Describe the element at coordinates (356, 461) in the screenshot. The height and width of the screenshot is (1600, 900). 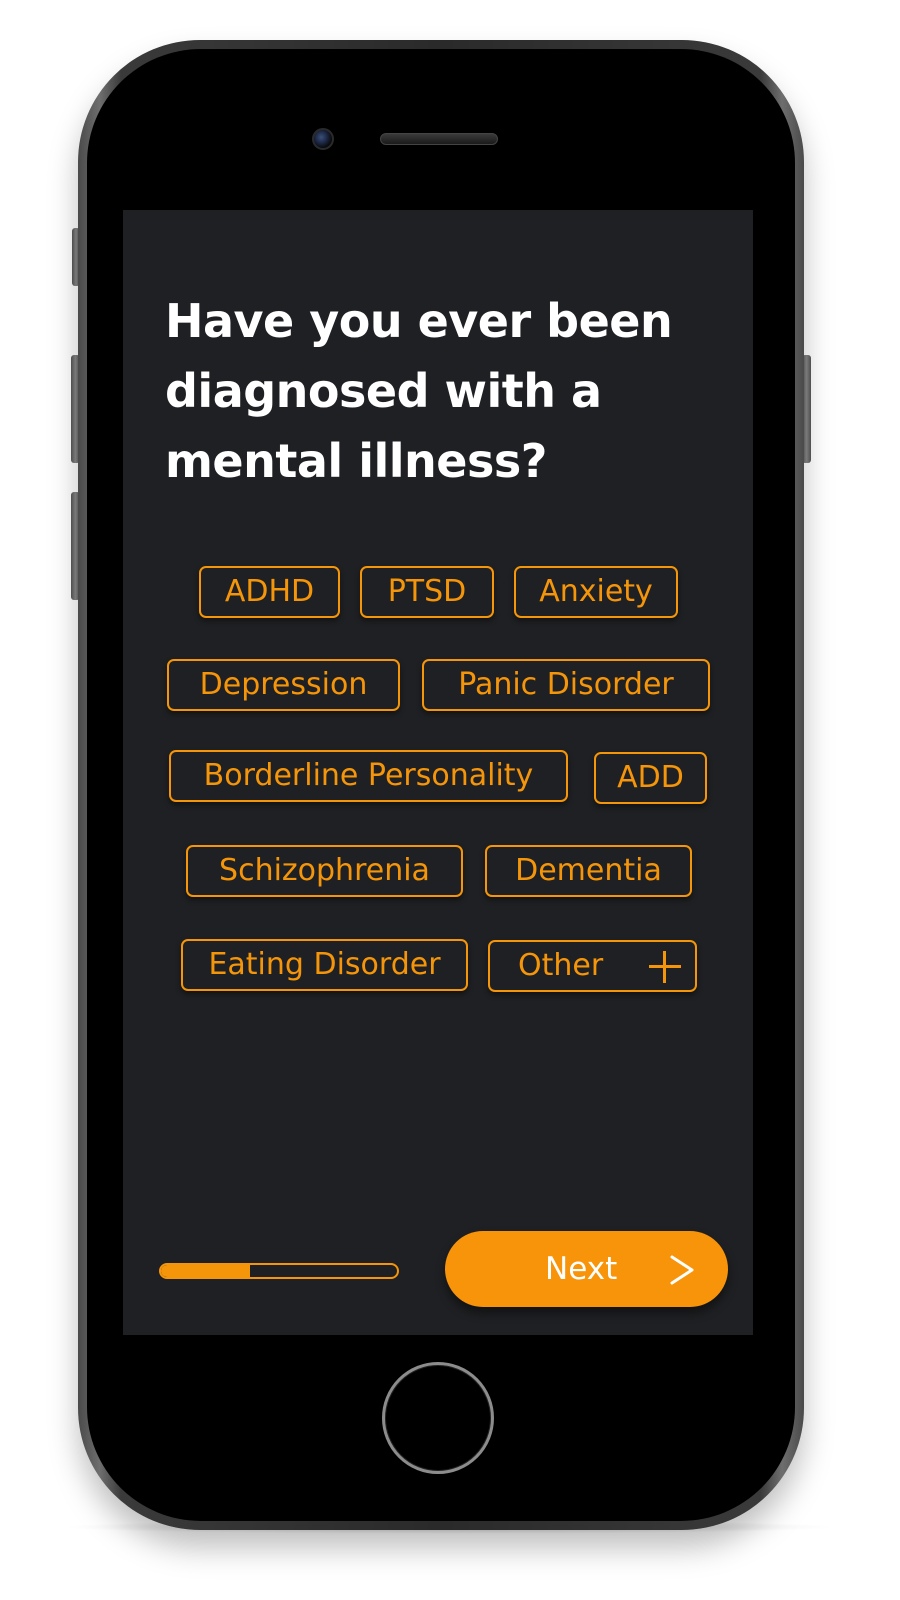
I see `question-line-3: mental illness?` at that location.